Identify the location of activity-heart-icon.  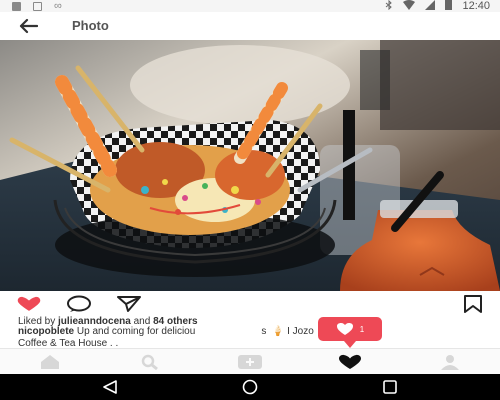
(350, 361).